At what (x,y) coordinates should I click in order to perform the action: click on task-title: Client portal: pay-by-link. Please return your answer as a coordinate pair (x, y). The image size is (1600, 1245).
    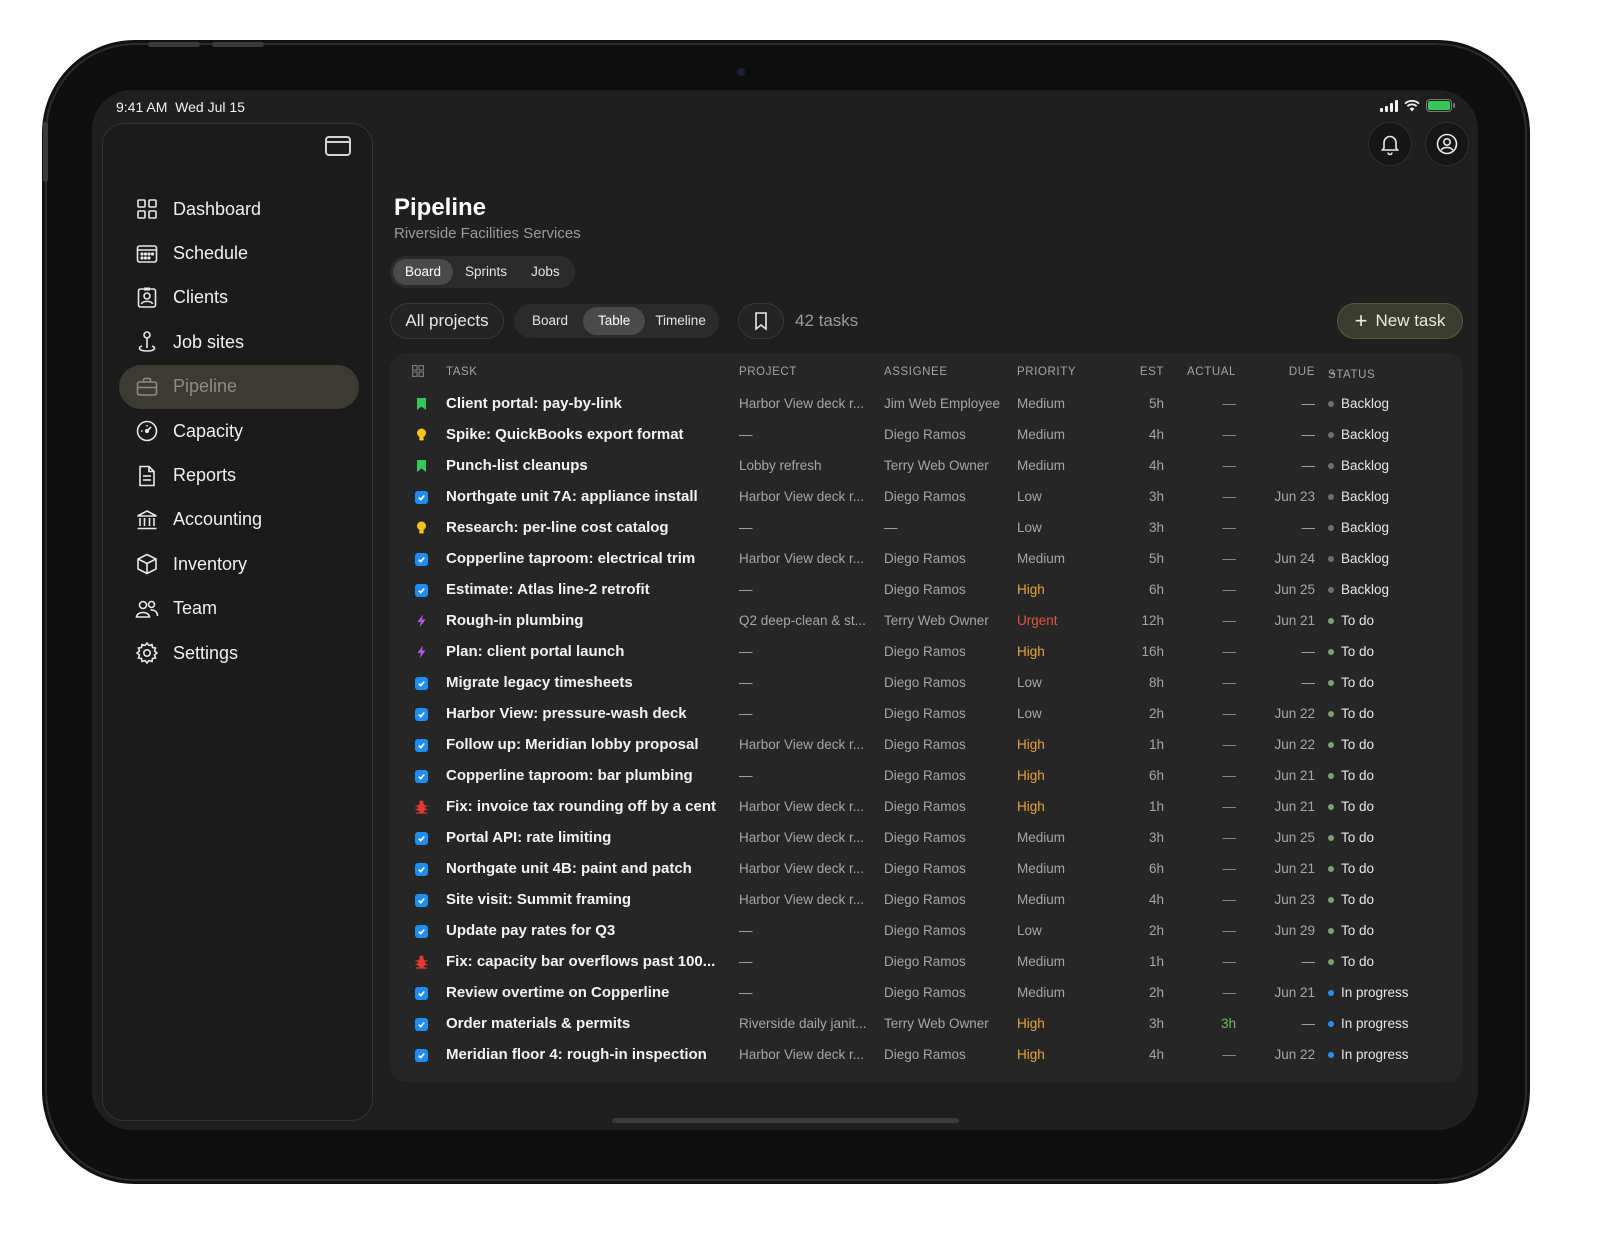
    Looking at the image, I should click on (534, 403).